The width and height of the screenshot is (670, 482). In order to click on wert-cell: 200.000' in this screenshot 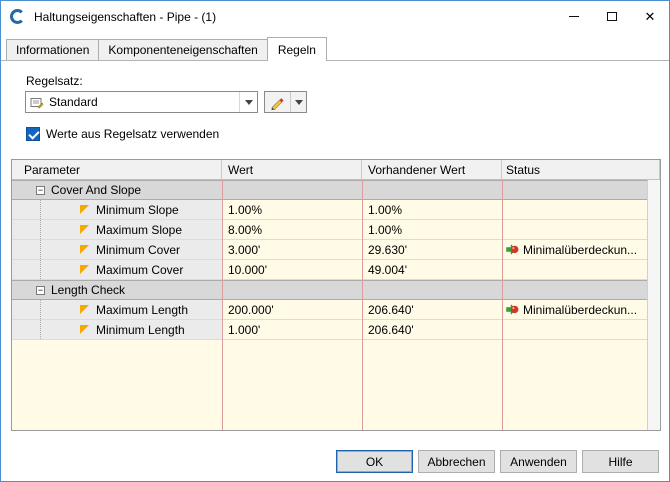, I will do `click(292, 309)`.